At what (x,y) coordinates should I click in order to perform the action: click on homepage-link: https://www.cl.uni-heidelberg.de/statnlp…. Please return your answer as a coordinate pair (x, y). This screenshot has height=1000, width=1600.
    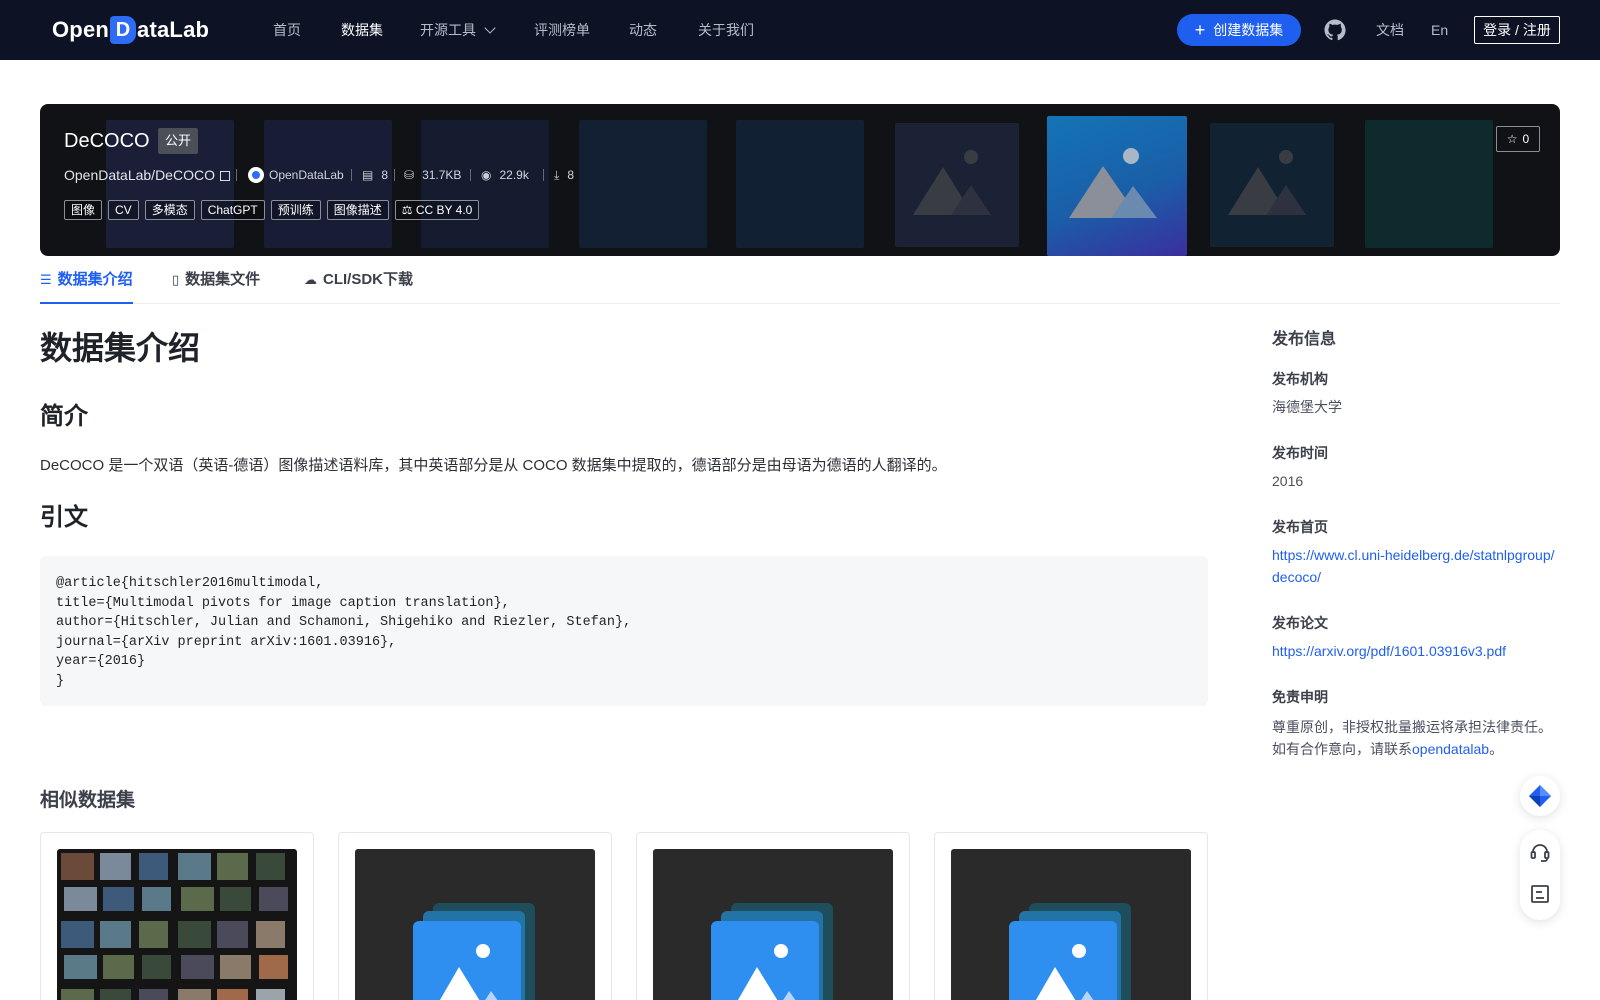
    Looking at the image, I should click on (1417, 566).